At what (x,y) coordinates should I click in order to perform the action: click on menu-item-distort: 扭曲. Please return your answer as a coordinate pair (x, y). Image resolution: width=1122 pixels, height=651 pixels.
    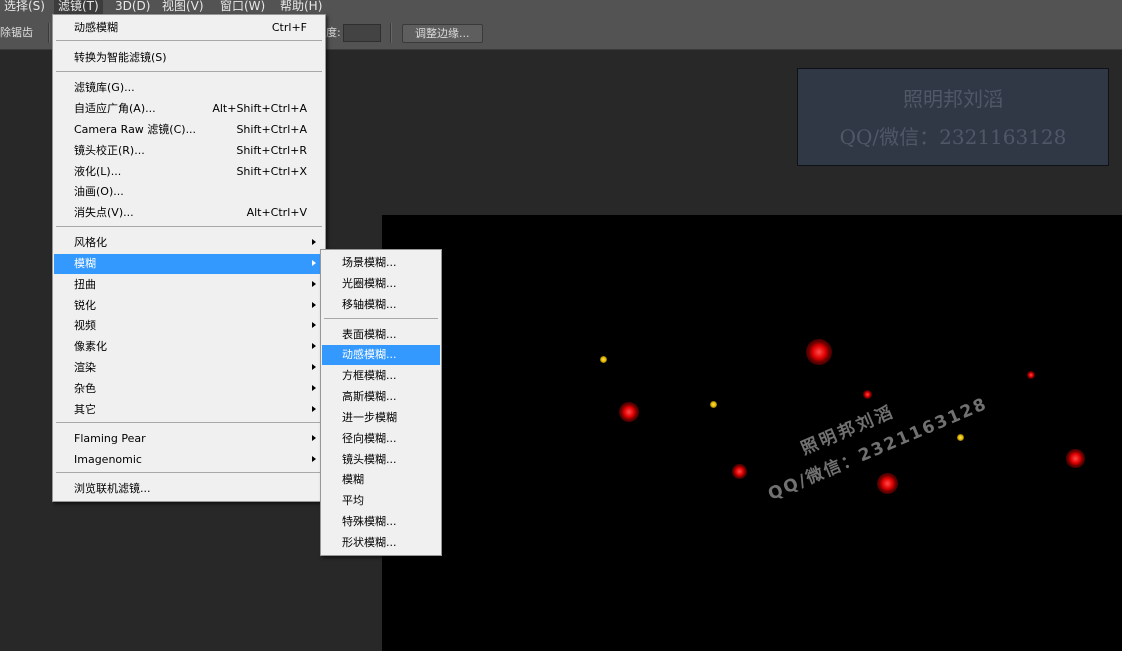
    Looking at the image, I should click on (189, 285).